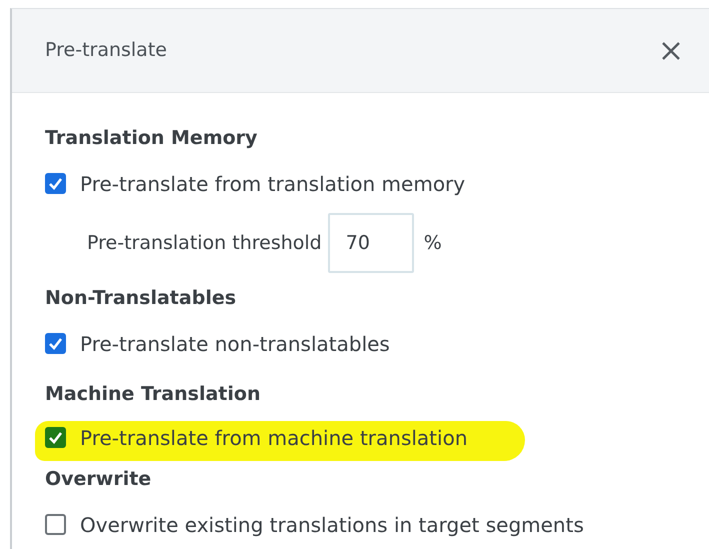 The width and height of the screenshot is (709, 549). What do you see at coordinates (274, 438) in the screenshot?
I see `checkbox-label: Pre-translate from machine translation` at bounding box center [274, 438].